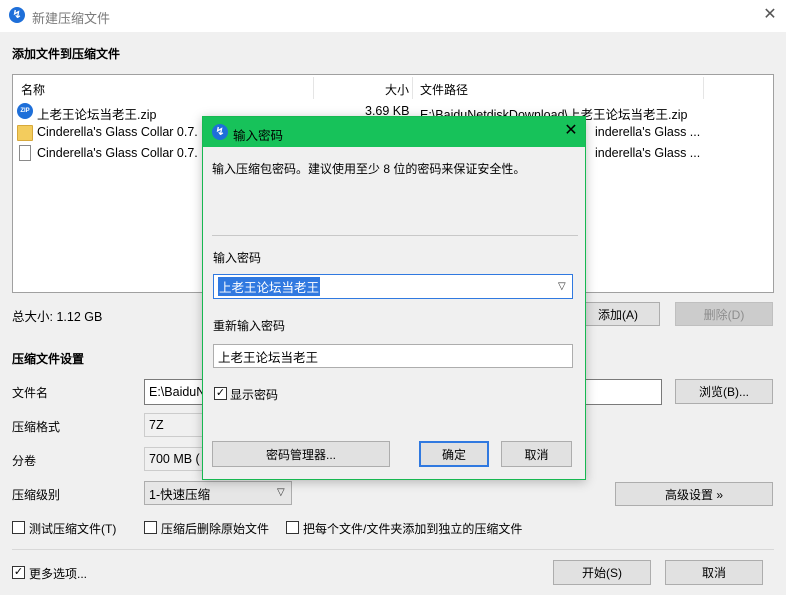  What do you see at coordinates (454, 454) in the screenshot?
I see `ok-button: 确定` at bounding box center [454, 454].